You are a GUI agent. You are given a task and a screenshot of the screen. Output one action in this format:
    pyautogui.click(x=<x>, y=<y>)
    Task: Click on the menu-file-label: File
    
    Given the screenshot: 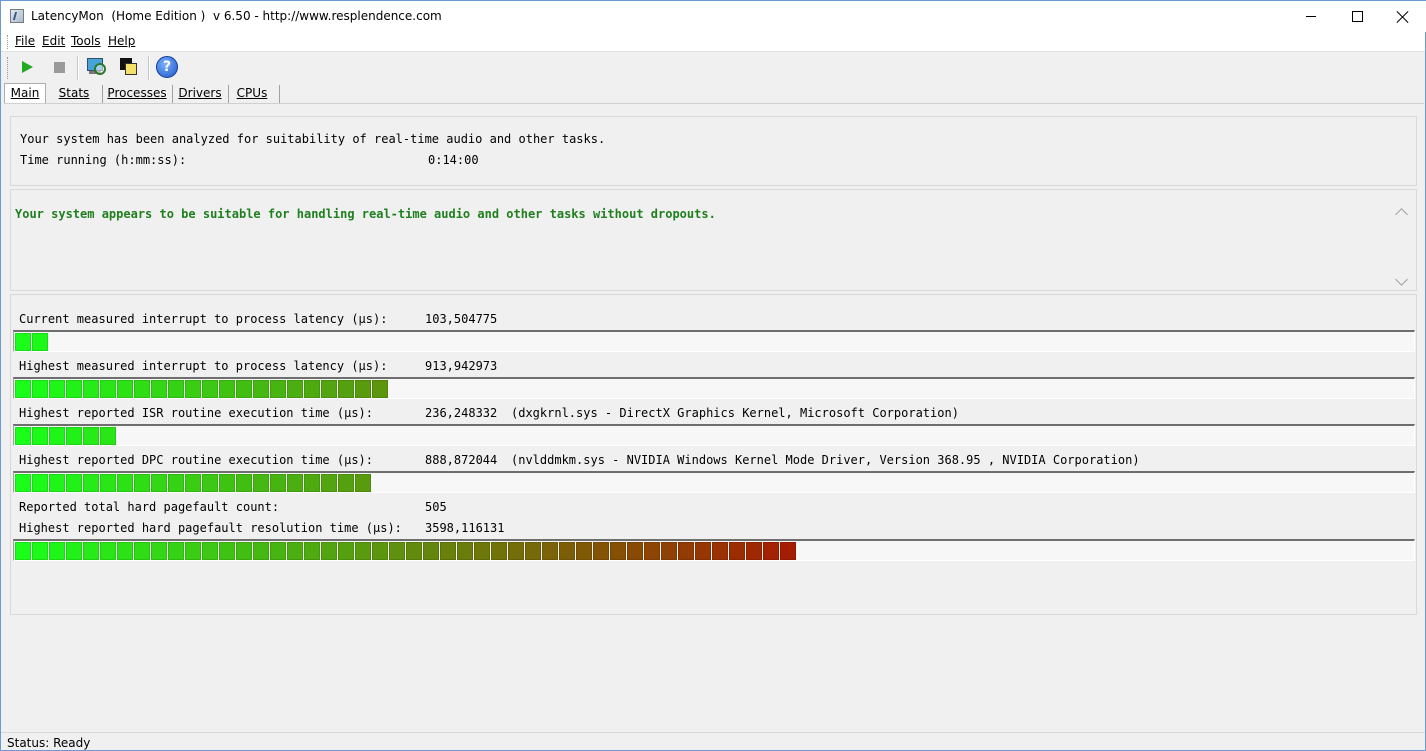 What is the action you would take?
    pyautogui.click(x=25, y=41)
    